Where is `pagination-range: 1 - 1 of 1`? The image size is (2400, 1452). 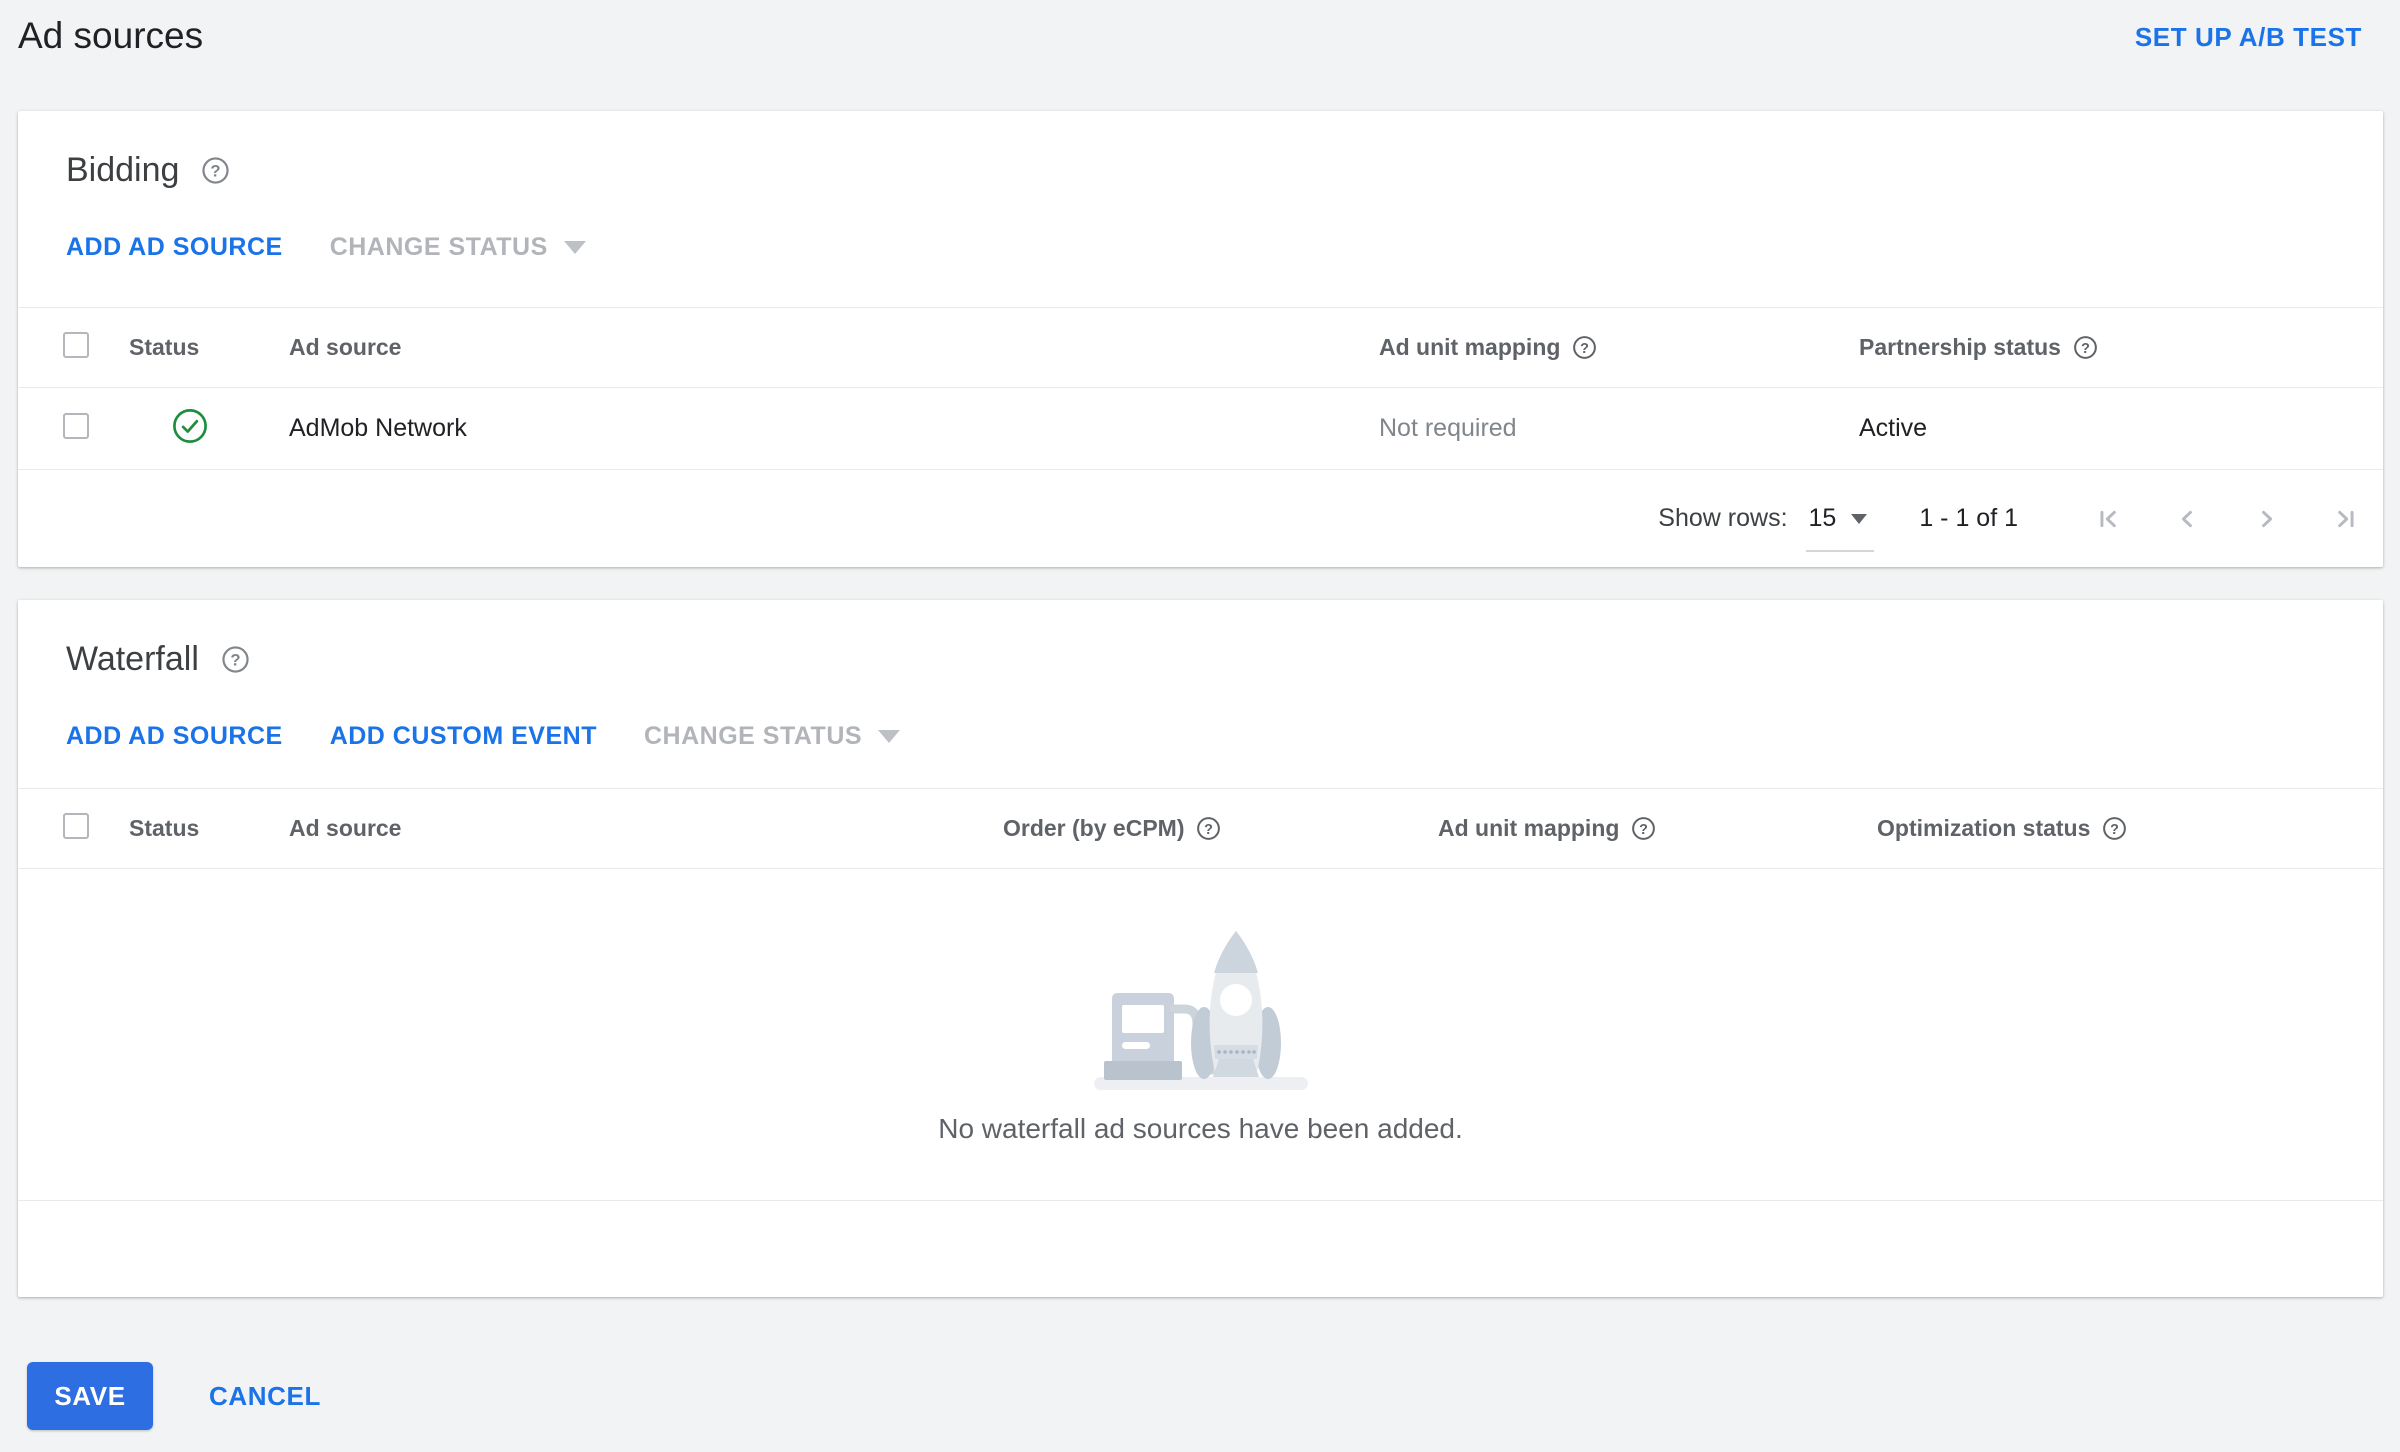 pagination-range: 1 - 1 of 1 is located at coordinates (1968, 518).